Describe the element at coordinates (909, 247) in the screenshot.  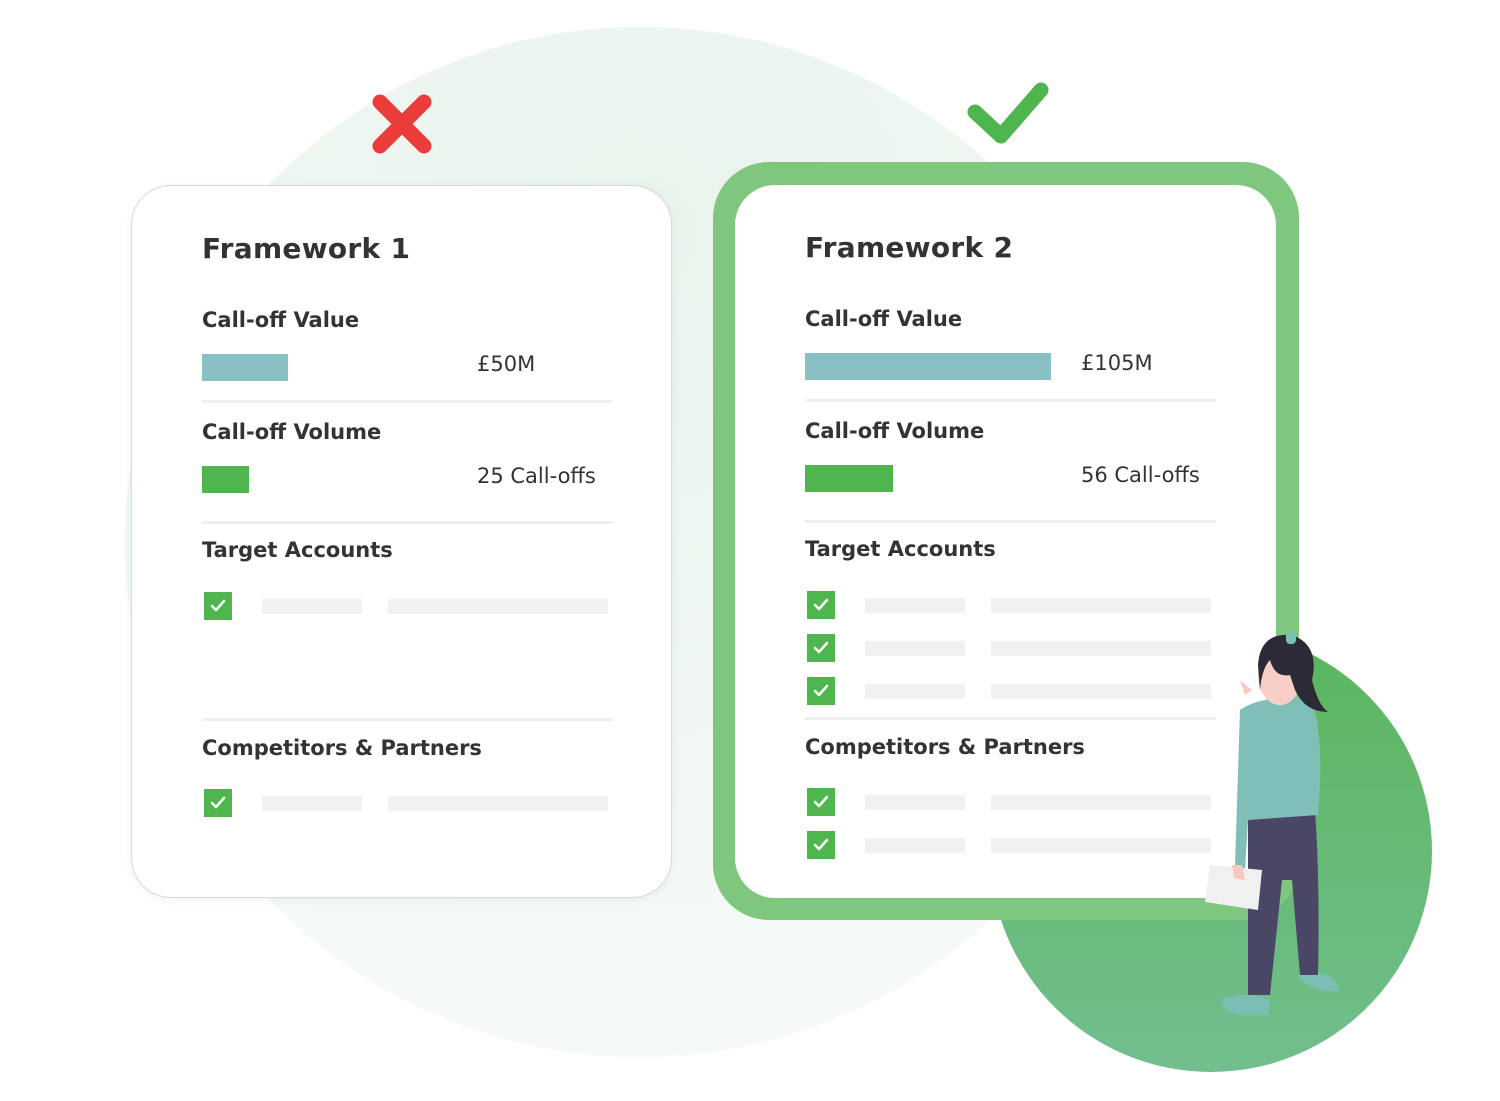
I see `card-title: Framework 2` at that location.